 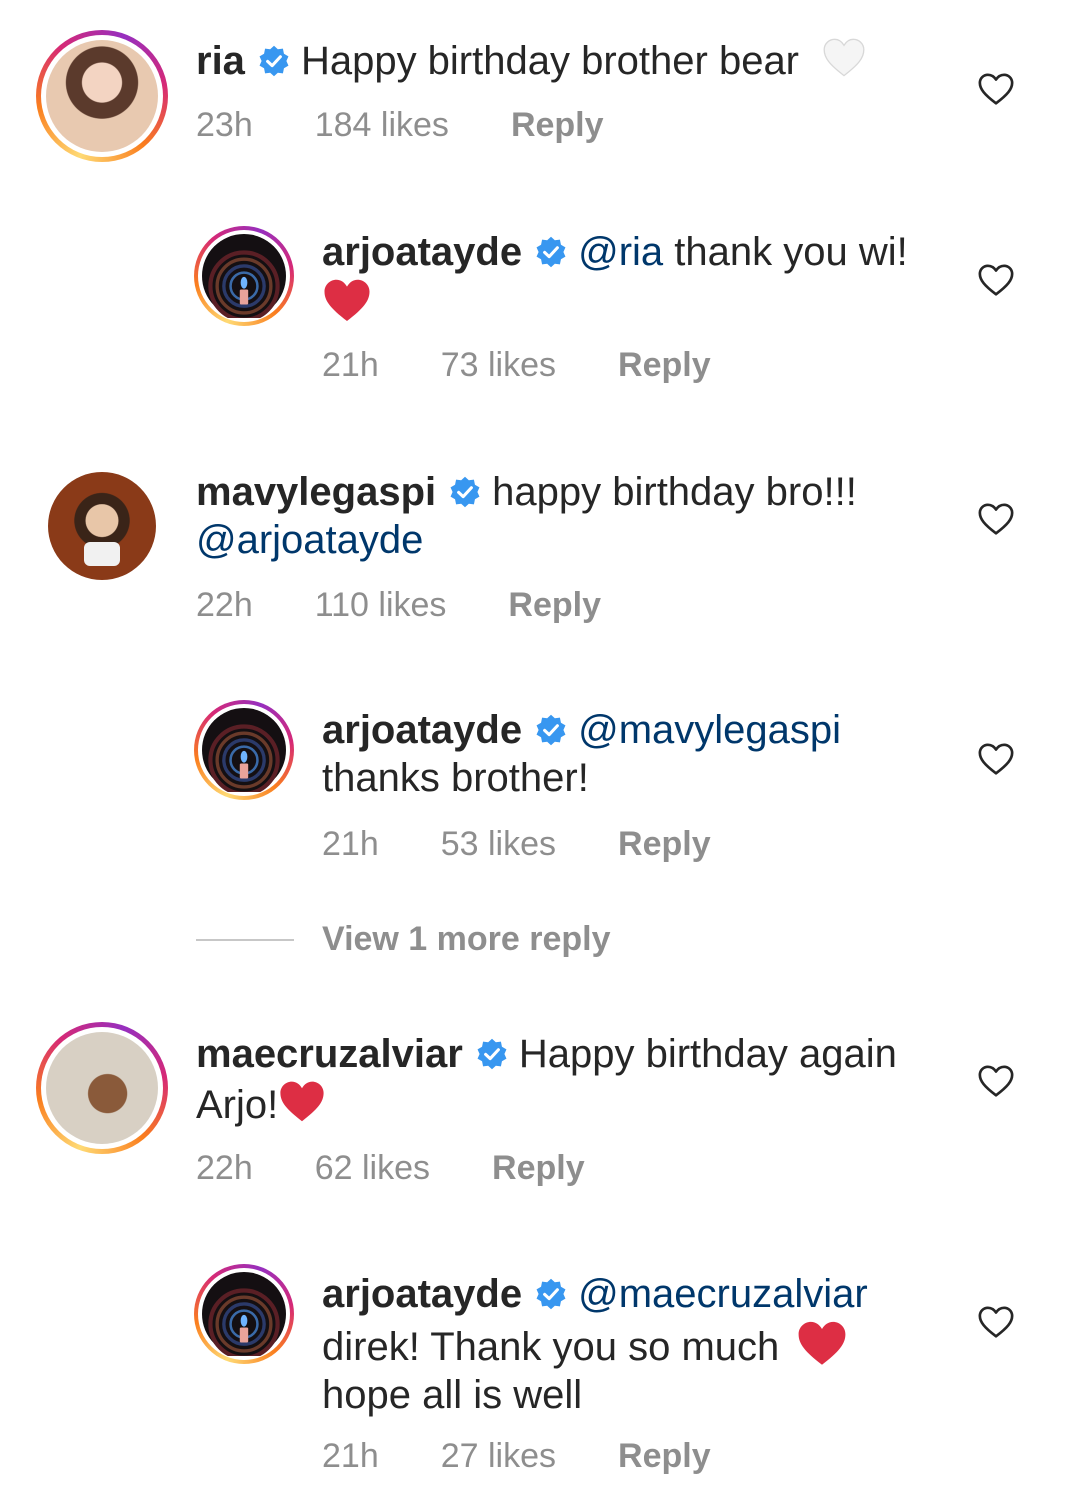 I want to click on comment-meta: 22h 110 likes Reply, so click(x=429, y=605).